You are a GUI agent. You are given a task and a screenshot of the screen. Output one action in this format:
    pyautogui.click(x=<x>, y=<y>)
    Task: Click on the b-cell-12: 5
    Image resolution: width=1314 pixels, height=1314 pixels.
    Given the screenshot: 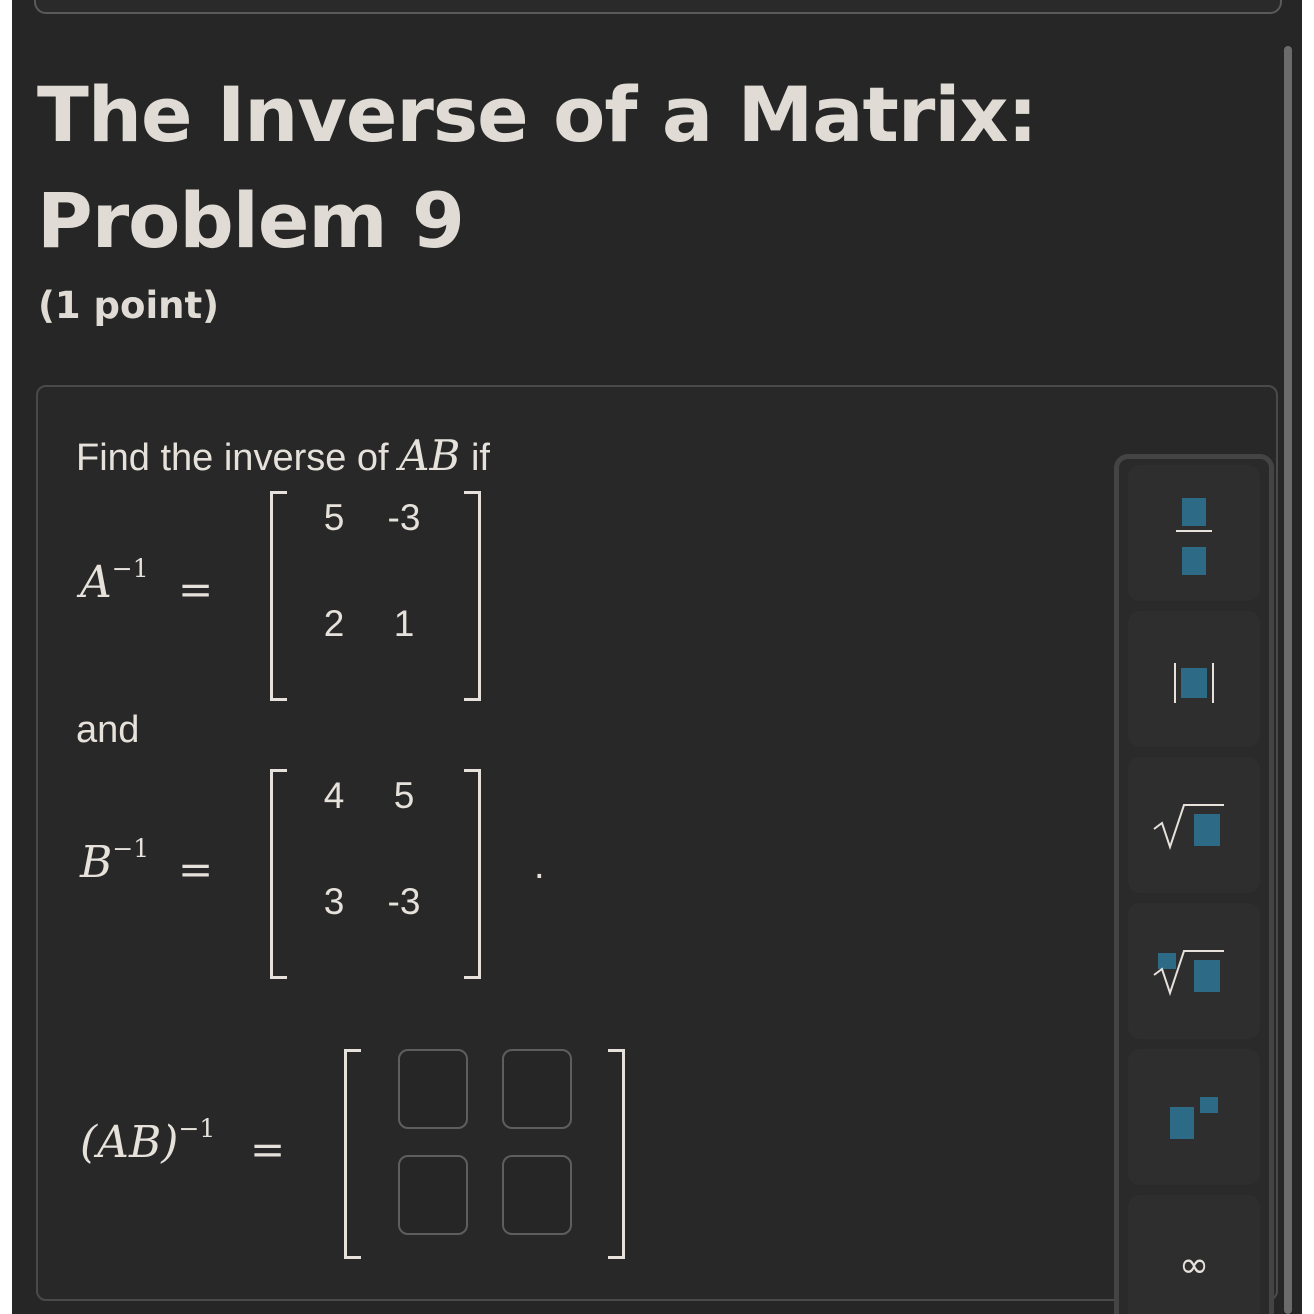 What is the action you would take?
    pyautogui.click(x=404, y=795)
    